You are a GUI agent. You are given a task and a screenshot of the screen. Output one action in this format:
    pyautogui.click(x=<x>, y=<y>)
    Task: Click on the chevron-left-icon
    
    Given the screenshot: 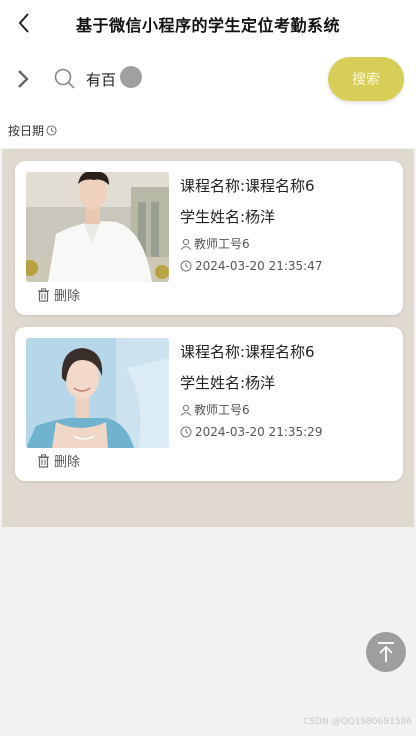 What is the action you would take?
    pyautogui.click(x=23, y=23)
    